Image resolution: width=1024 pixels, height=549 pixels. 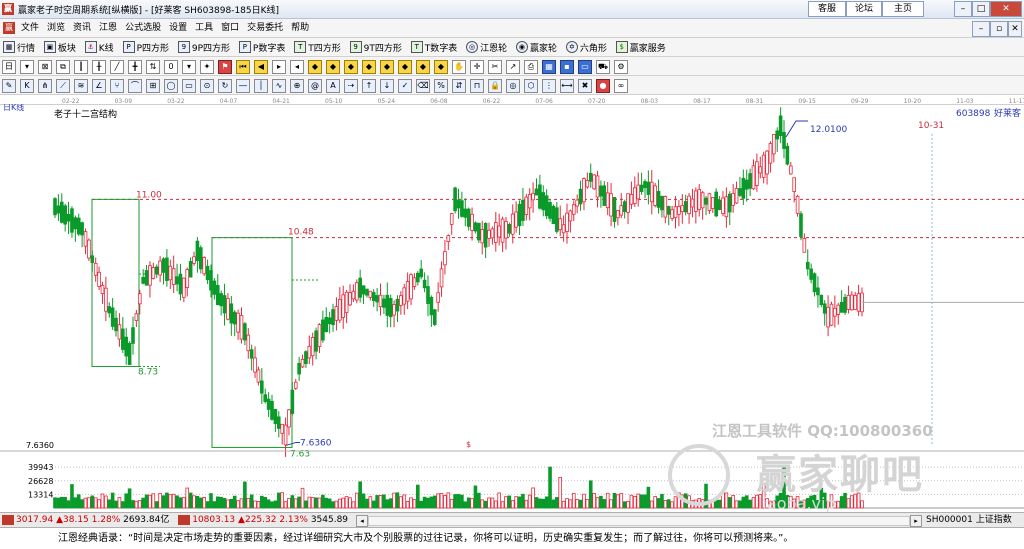 What do you see at coordinates (45, 86) in the screenshot?
I see `fan-icon: ⋔` at bounding box center [45, 86].